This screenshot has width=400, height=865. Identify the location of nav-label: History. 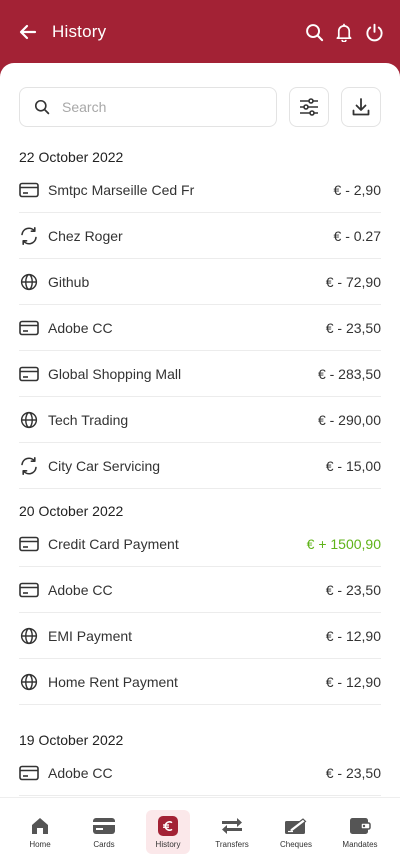
(168, 844).